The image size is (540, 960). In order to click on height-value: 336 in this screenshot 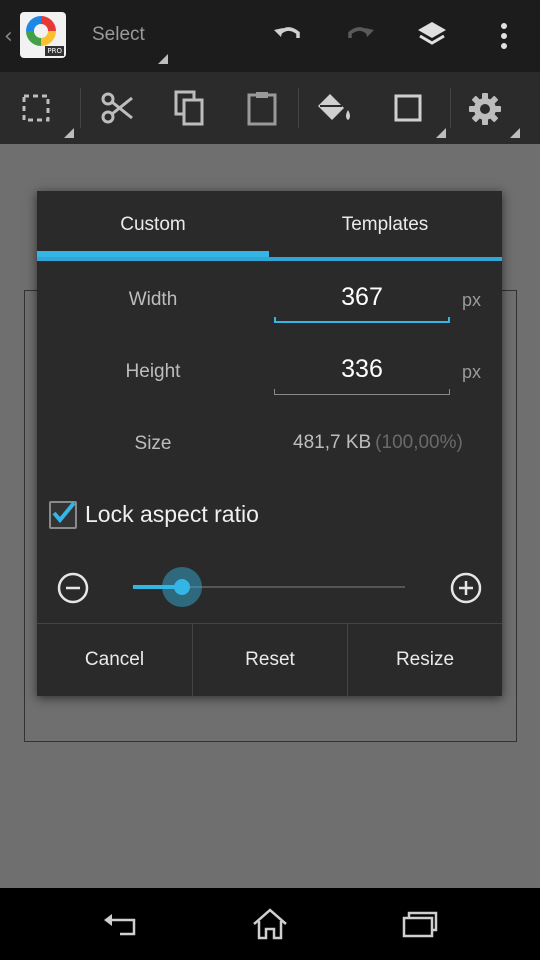, I will do `click(362, 369)`.